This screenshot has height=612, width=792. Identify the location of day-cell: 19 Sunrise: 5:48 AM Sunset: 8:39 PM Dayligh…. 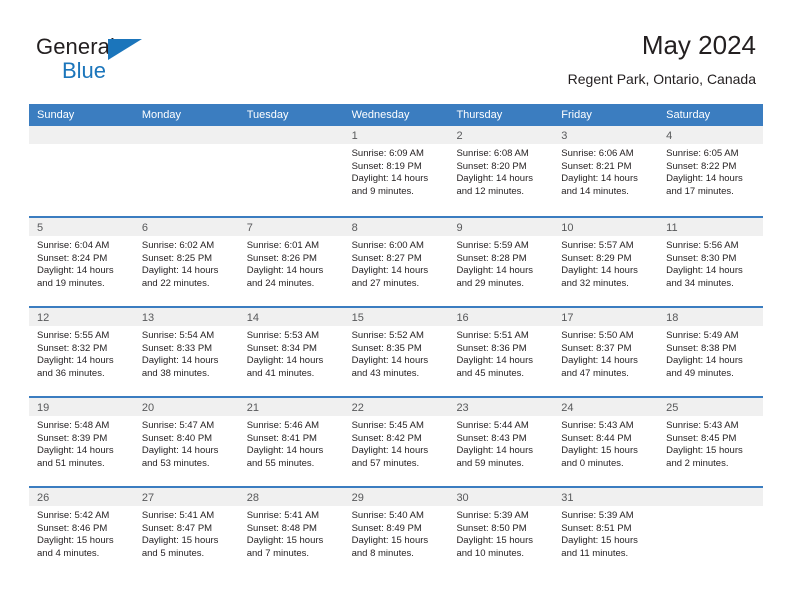
(81, 442).